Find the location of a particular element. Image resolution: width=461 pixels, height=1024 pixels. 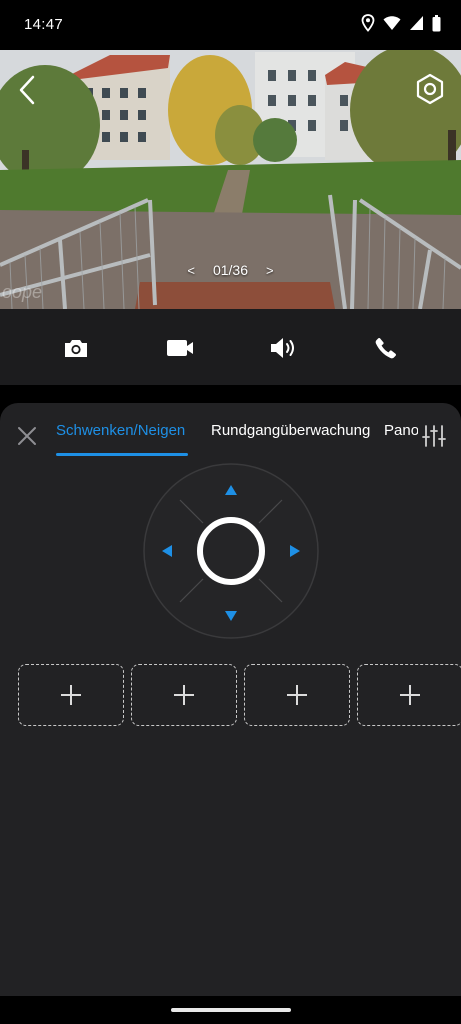

pager-prev-button: < is located at coordinates (191, 270).